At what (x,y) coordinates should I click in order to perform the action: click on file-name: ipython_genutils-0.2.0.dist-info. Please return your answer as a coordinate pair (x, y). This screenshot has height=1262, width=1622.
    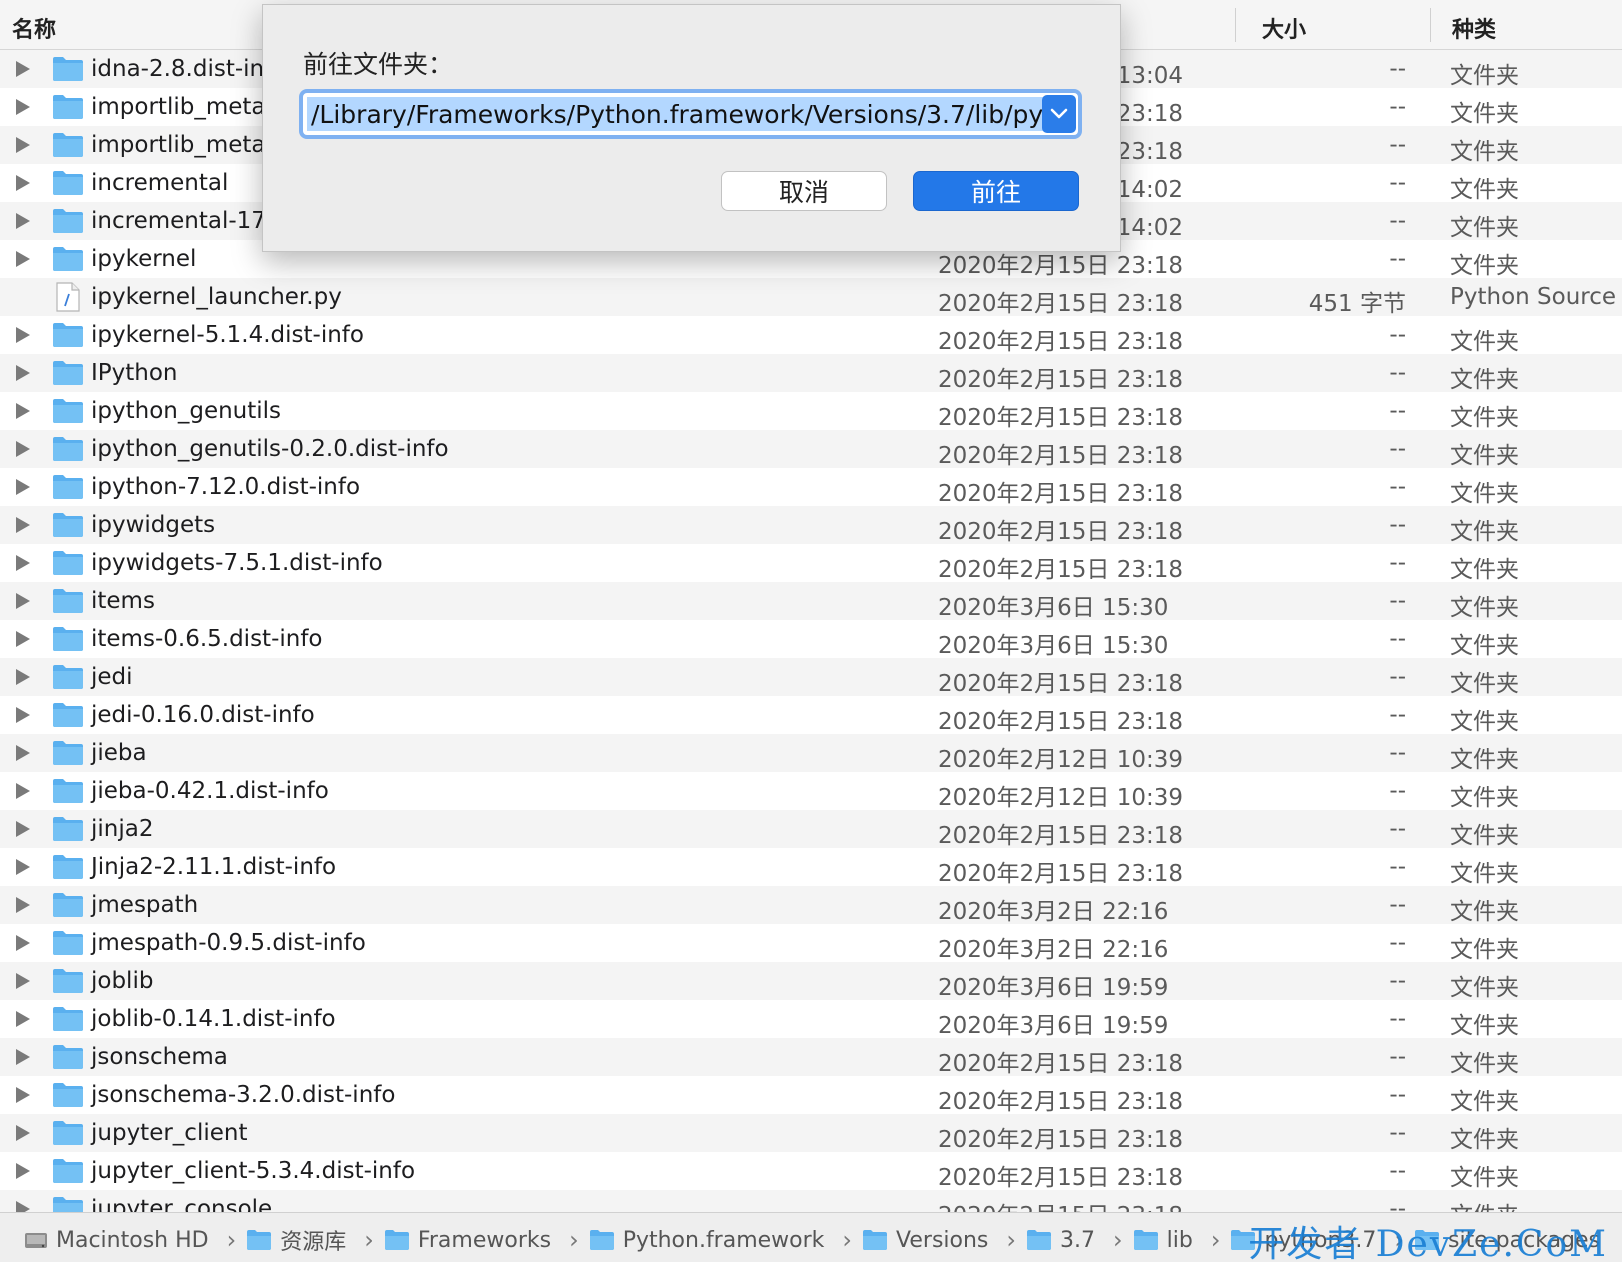
    Looking at the image, I should click on (270, 449).